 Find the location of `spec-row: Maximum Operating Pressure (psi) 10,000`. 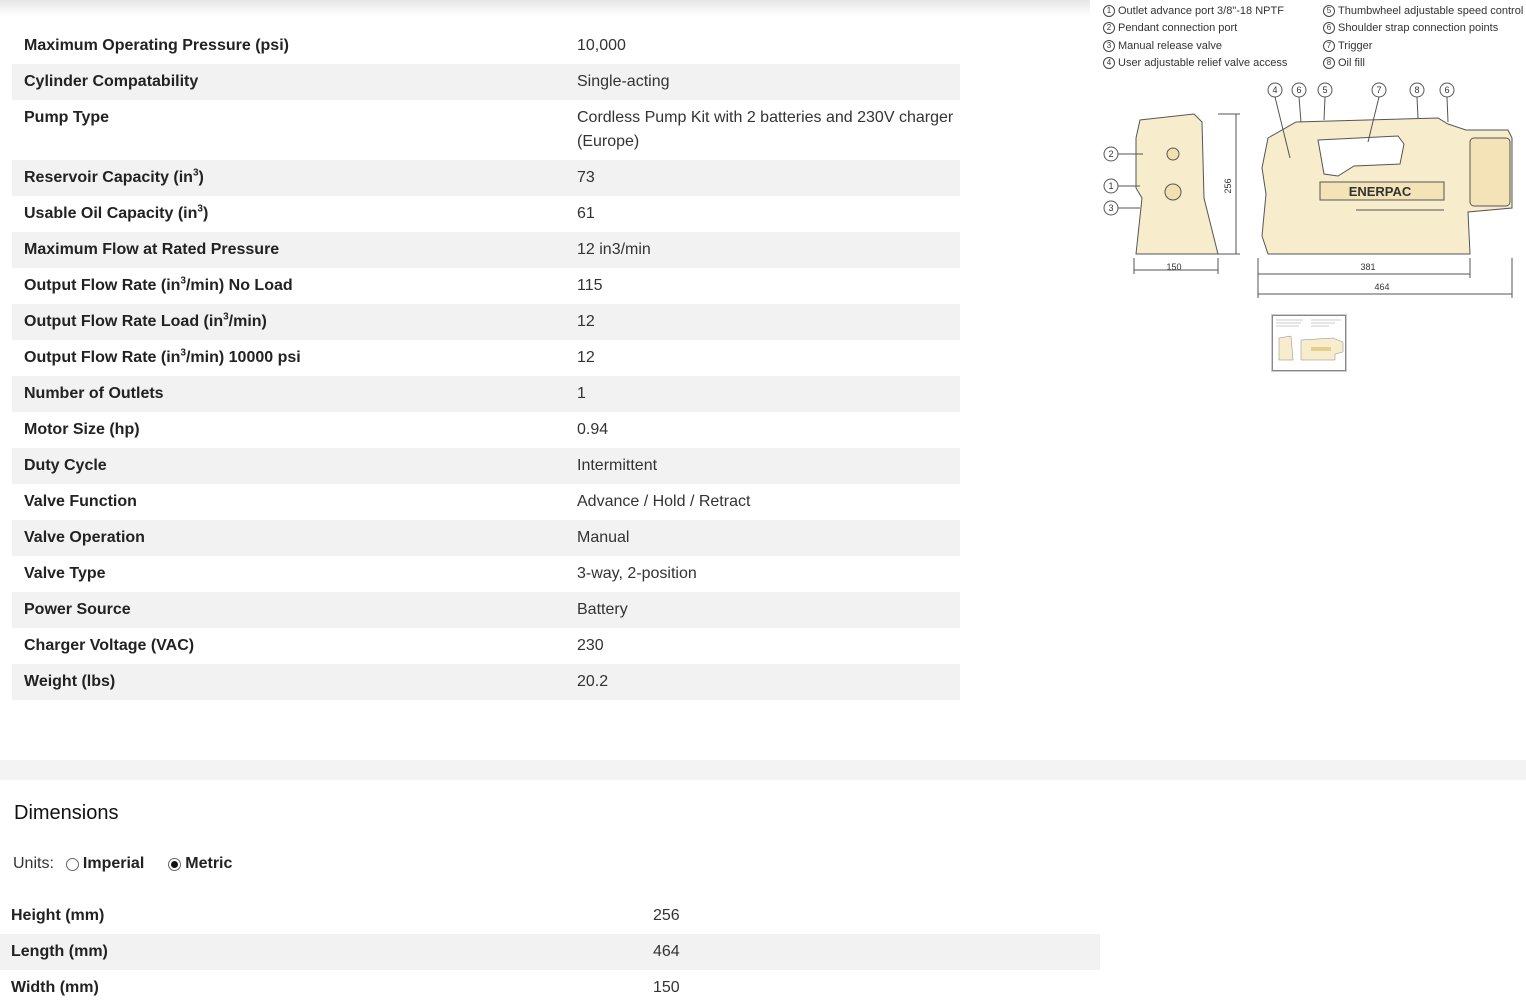

spec-row: Maximum Operating Pressure (psi) 10,000 is located at coordinates (486, 46).